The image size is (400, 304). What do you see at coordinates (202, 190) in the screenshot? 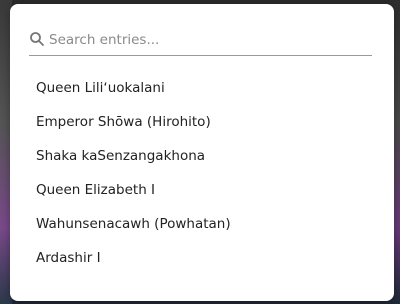
I see `list-item: Queen Elizabeth I` at bounding box center [202, 190].